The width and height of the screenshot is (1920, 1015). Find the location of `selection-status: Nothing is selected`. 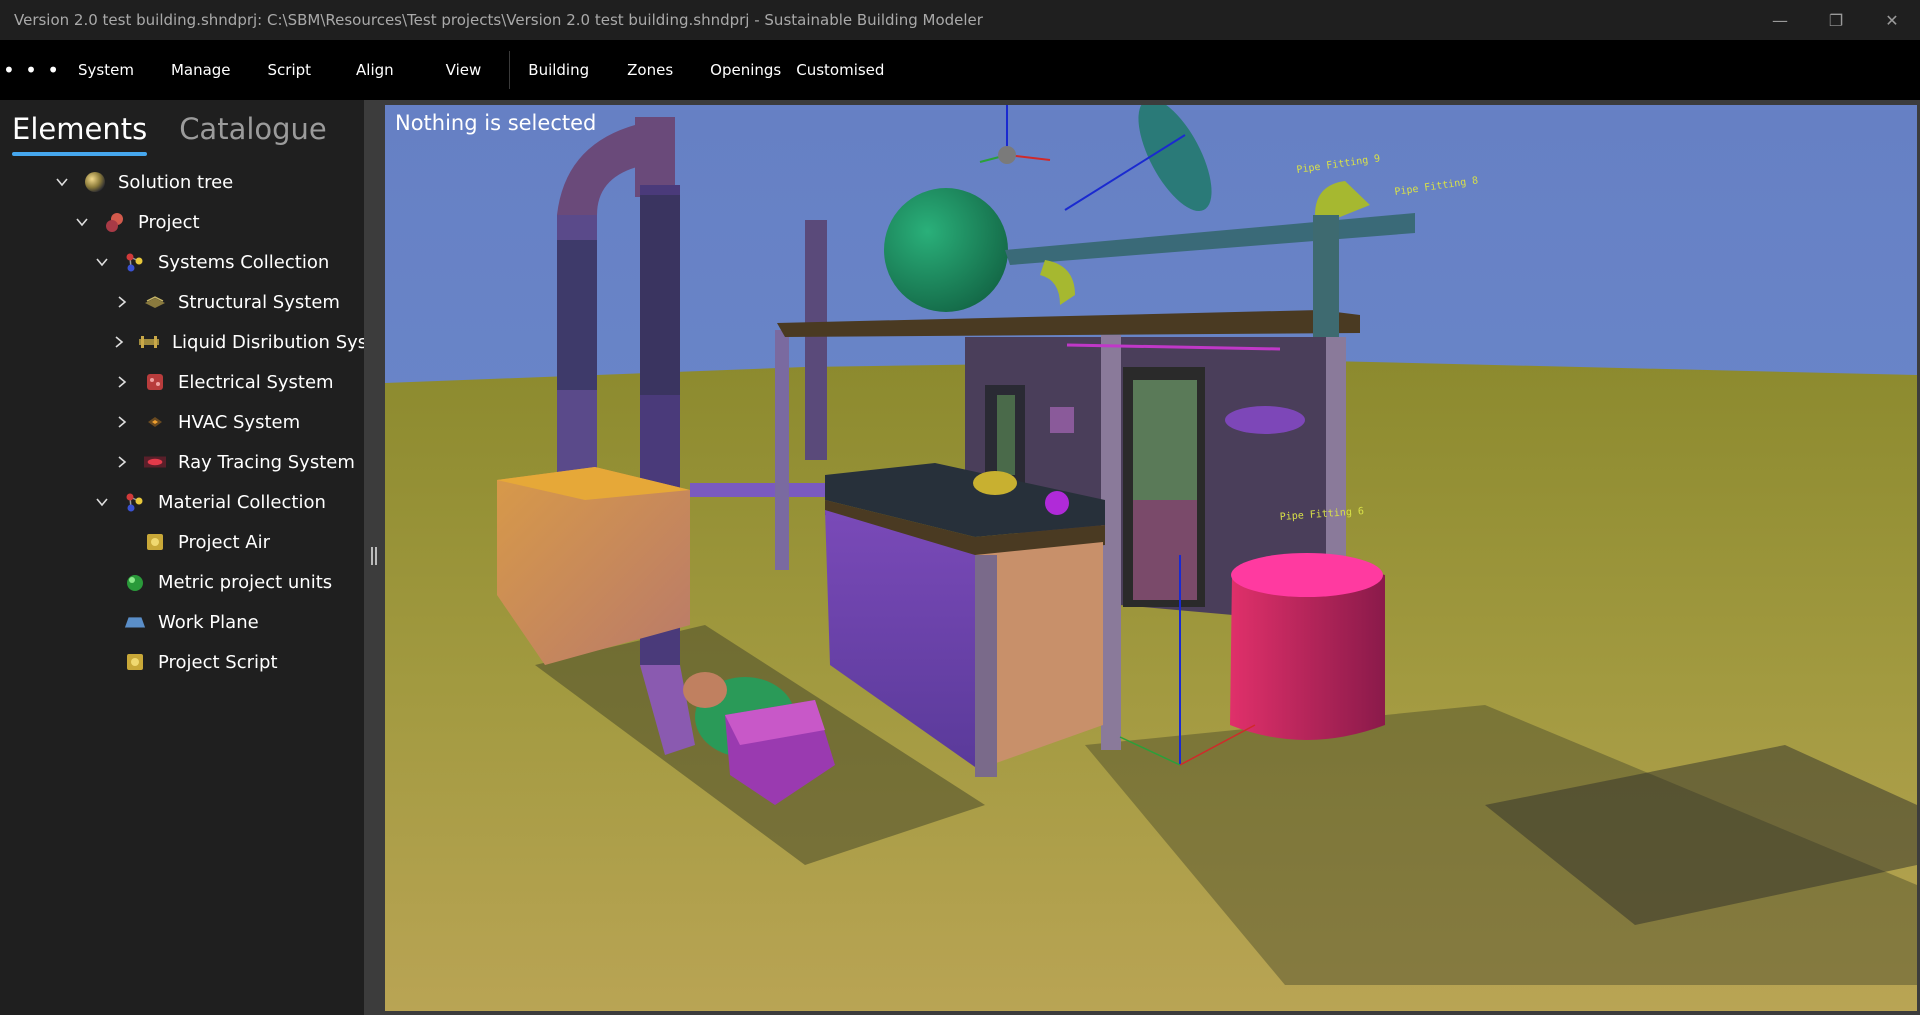

selection-status: Nothing is selected is located at coordinates (496, 123).